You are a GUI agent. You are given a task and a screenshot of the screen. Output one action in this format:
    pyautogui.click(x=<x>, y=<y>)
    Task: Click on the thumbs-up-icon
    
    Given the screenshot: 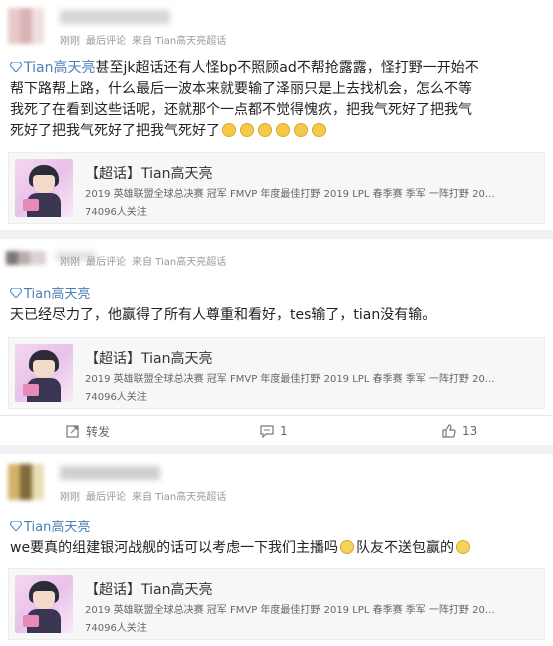 What is the action you would take?
    pyautogui.click(x=449, y=431)
    